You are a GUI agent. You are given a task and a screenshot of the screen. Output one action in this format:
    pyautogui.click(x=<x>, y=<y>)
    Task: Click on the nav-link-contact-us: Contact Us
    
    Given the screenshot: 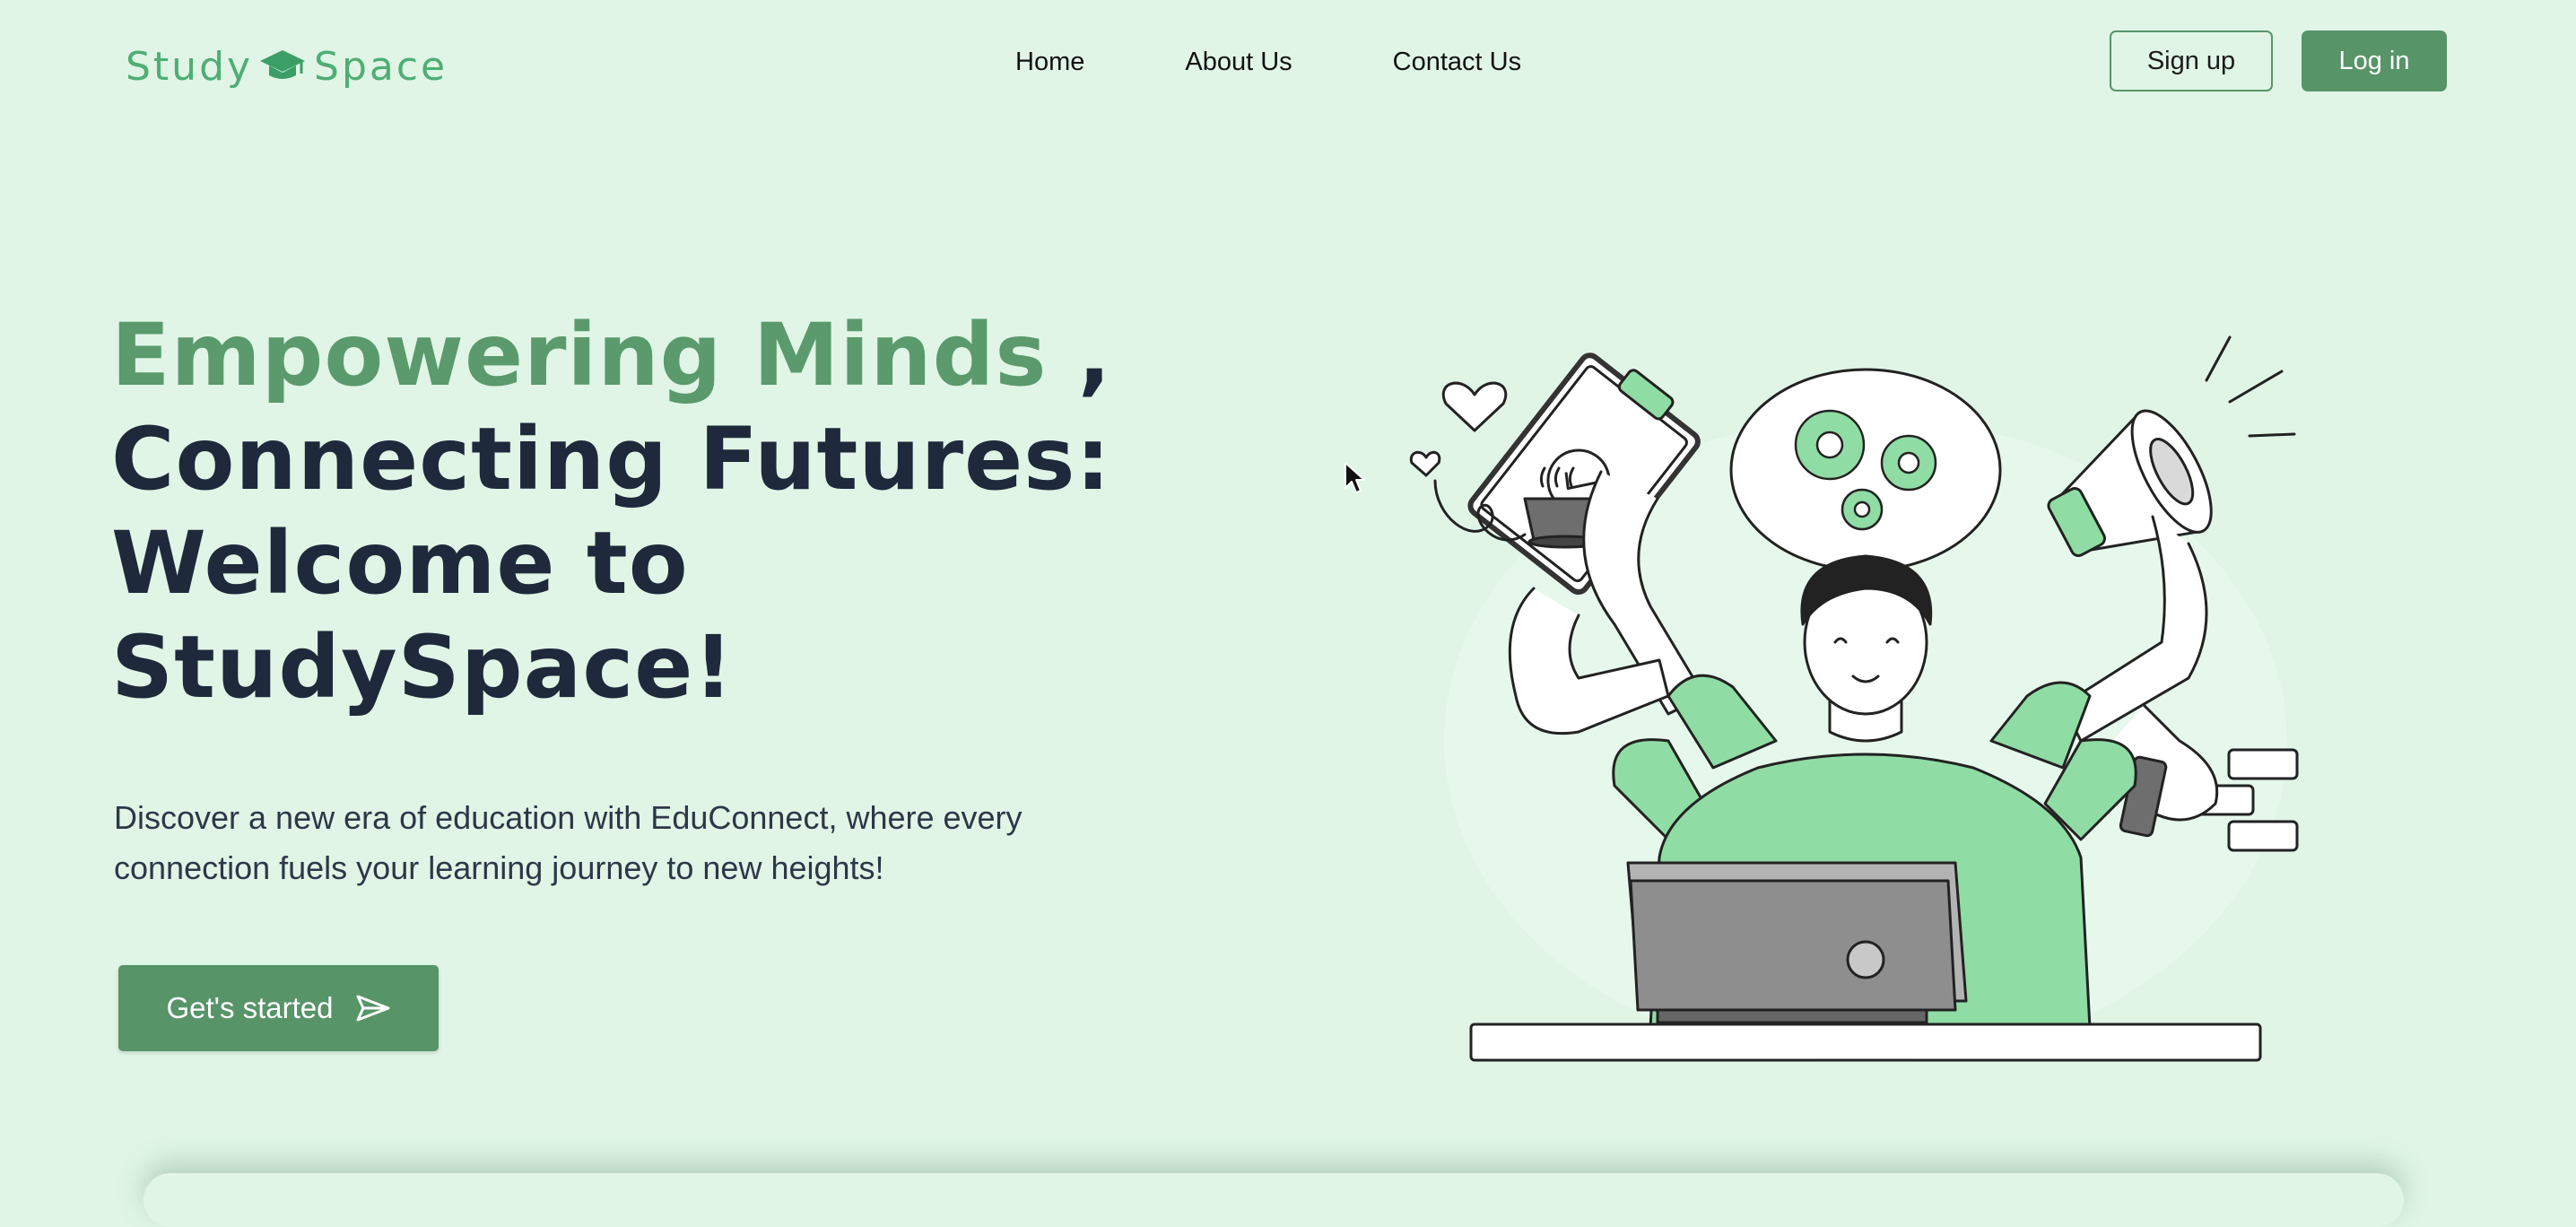 What is the action you would take?
    pyautogui.click(x=1457, y=62)
    